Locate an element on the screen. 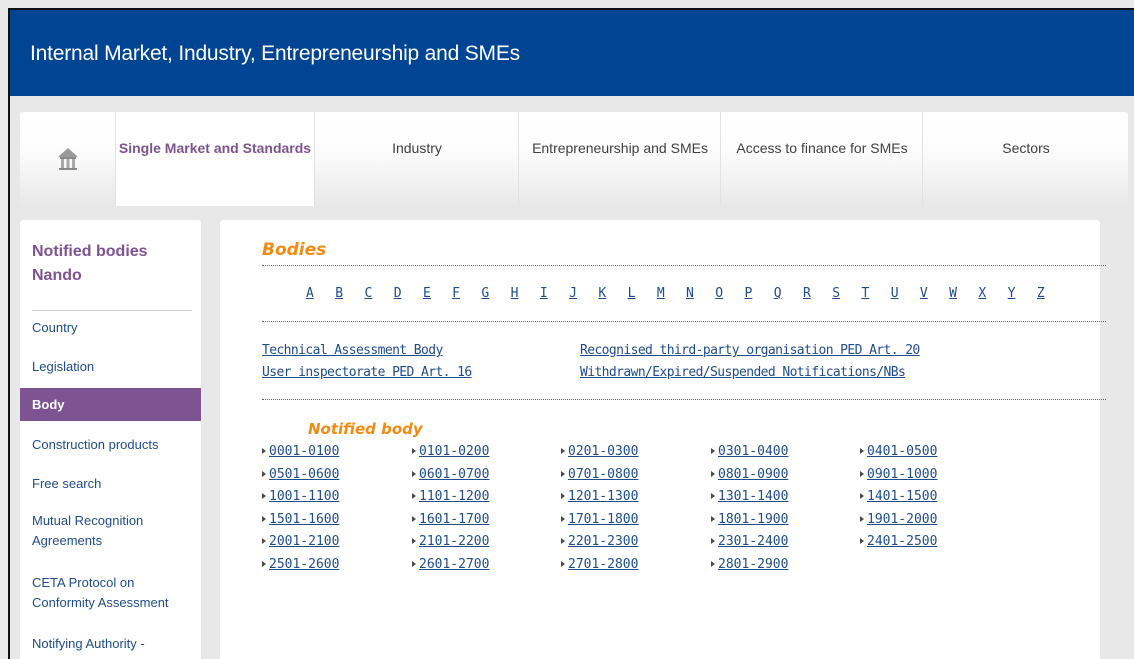 The width and height of the screenshot is (1134, 659). range-link: 2601-2700 is located at coordinates (450, 564).